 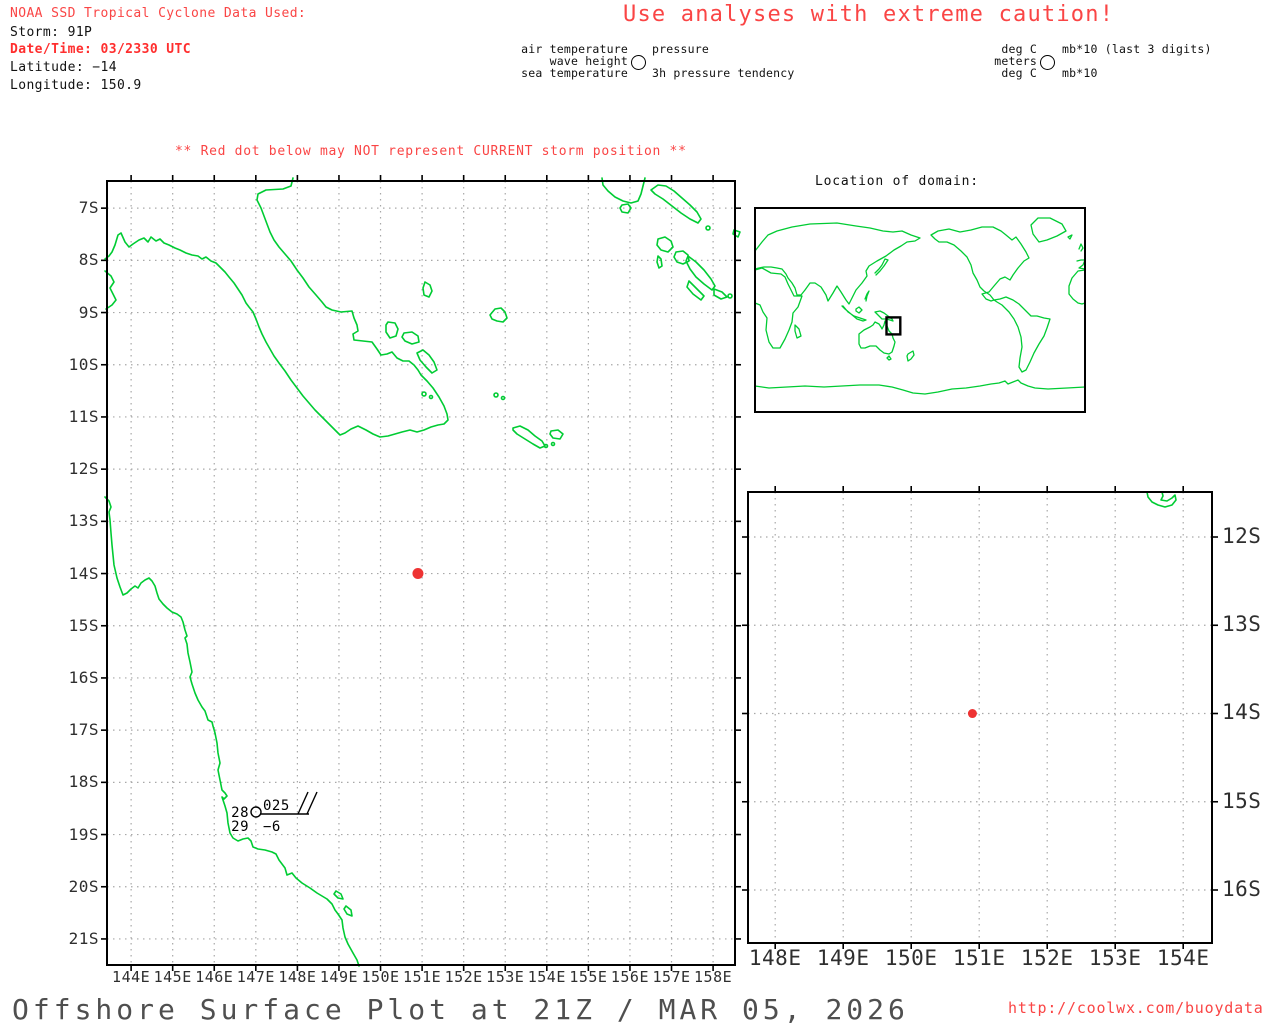 I want to click on legend-mb10-last3: mb*10 (last 3 digits), so click(x=1137, y=49).